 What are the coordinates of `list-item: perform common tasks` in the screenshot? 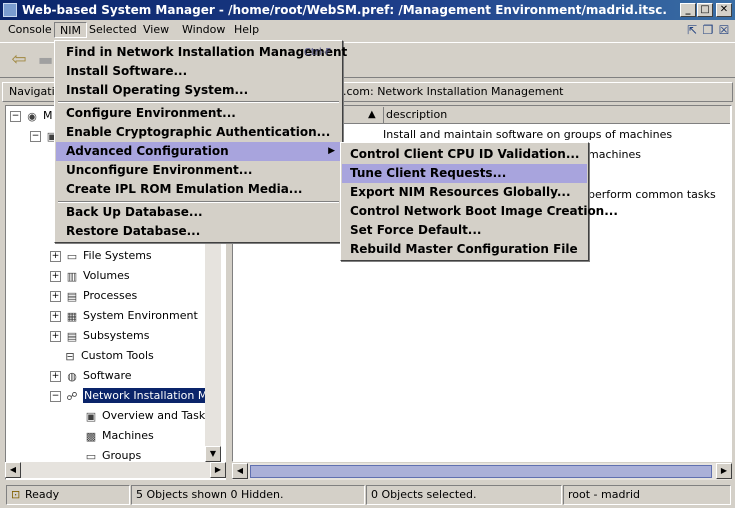 It's located at (652, 195).